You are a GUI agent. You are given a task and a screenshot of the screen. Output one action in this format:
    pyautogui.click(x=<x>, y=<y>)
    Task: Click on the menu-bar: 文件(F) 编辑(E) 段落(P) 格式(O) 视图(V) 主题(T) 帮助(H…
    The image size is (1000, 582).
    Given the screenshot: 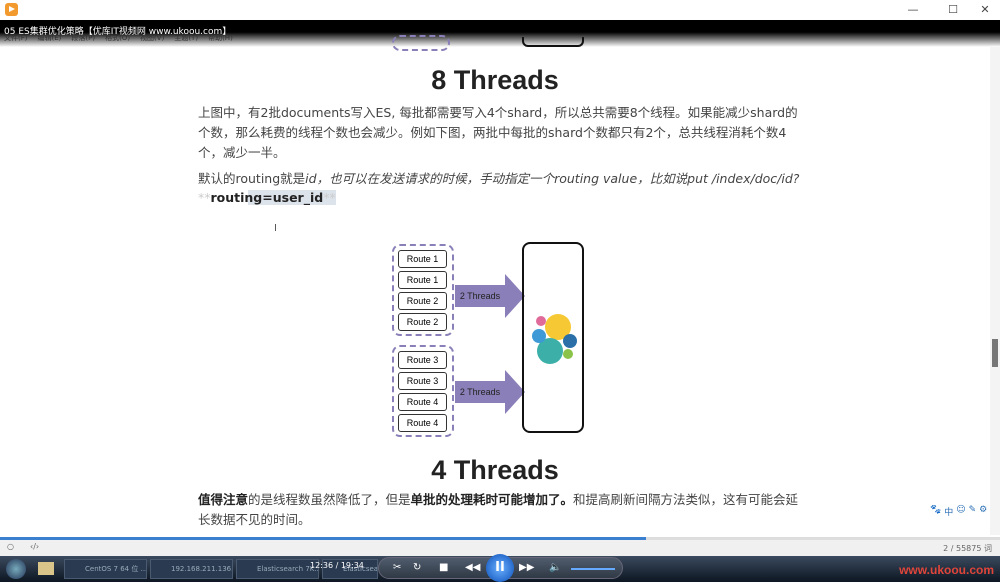 What is the action you would take?
    pyautogui.click(x=118, y=38)
    